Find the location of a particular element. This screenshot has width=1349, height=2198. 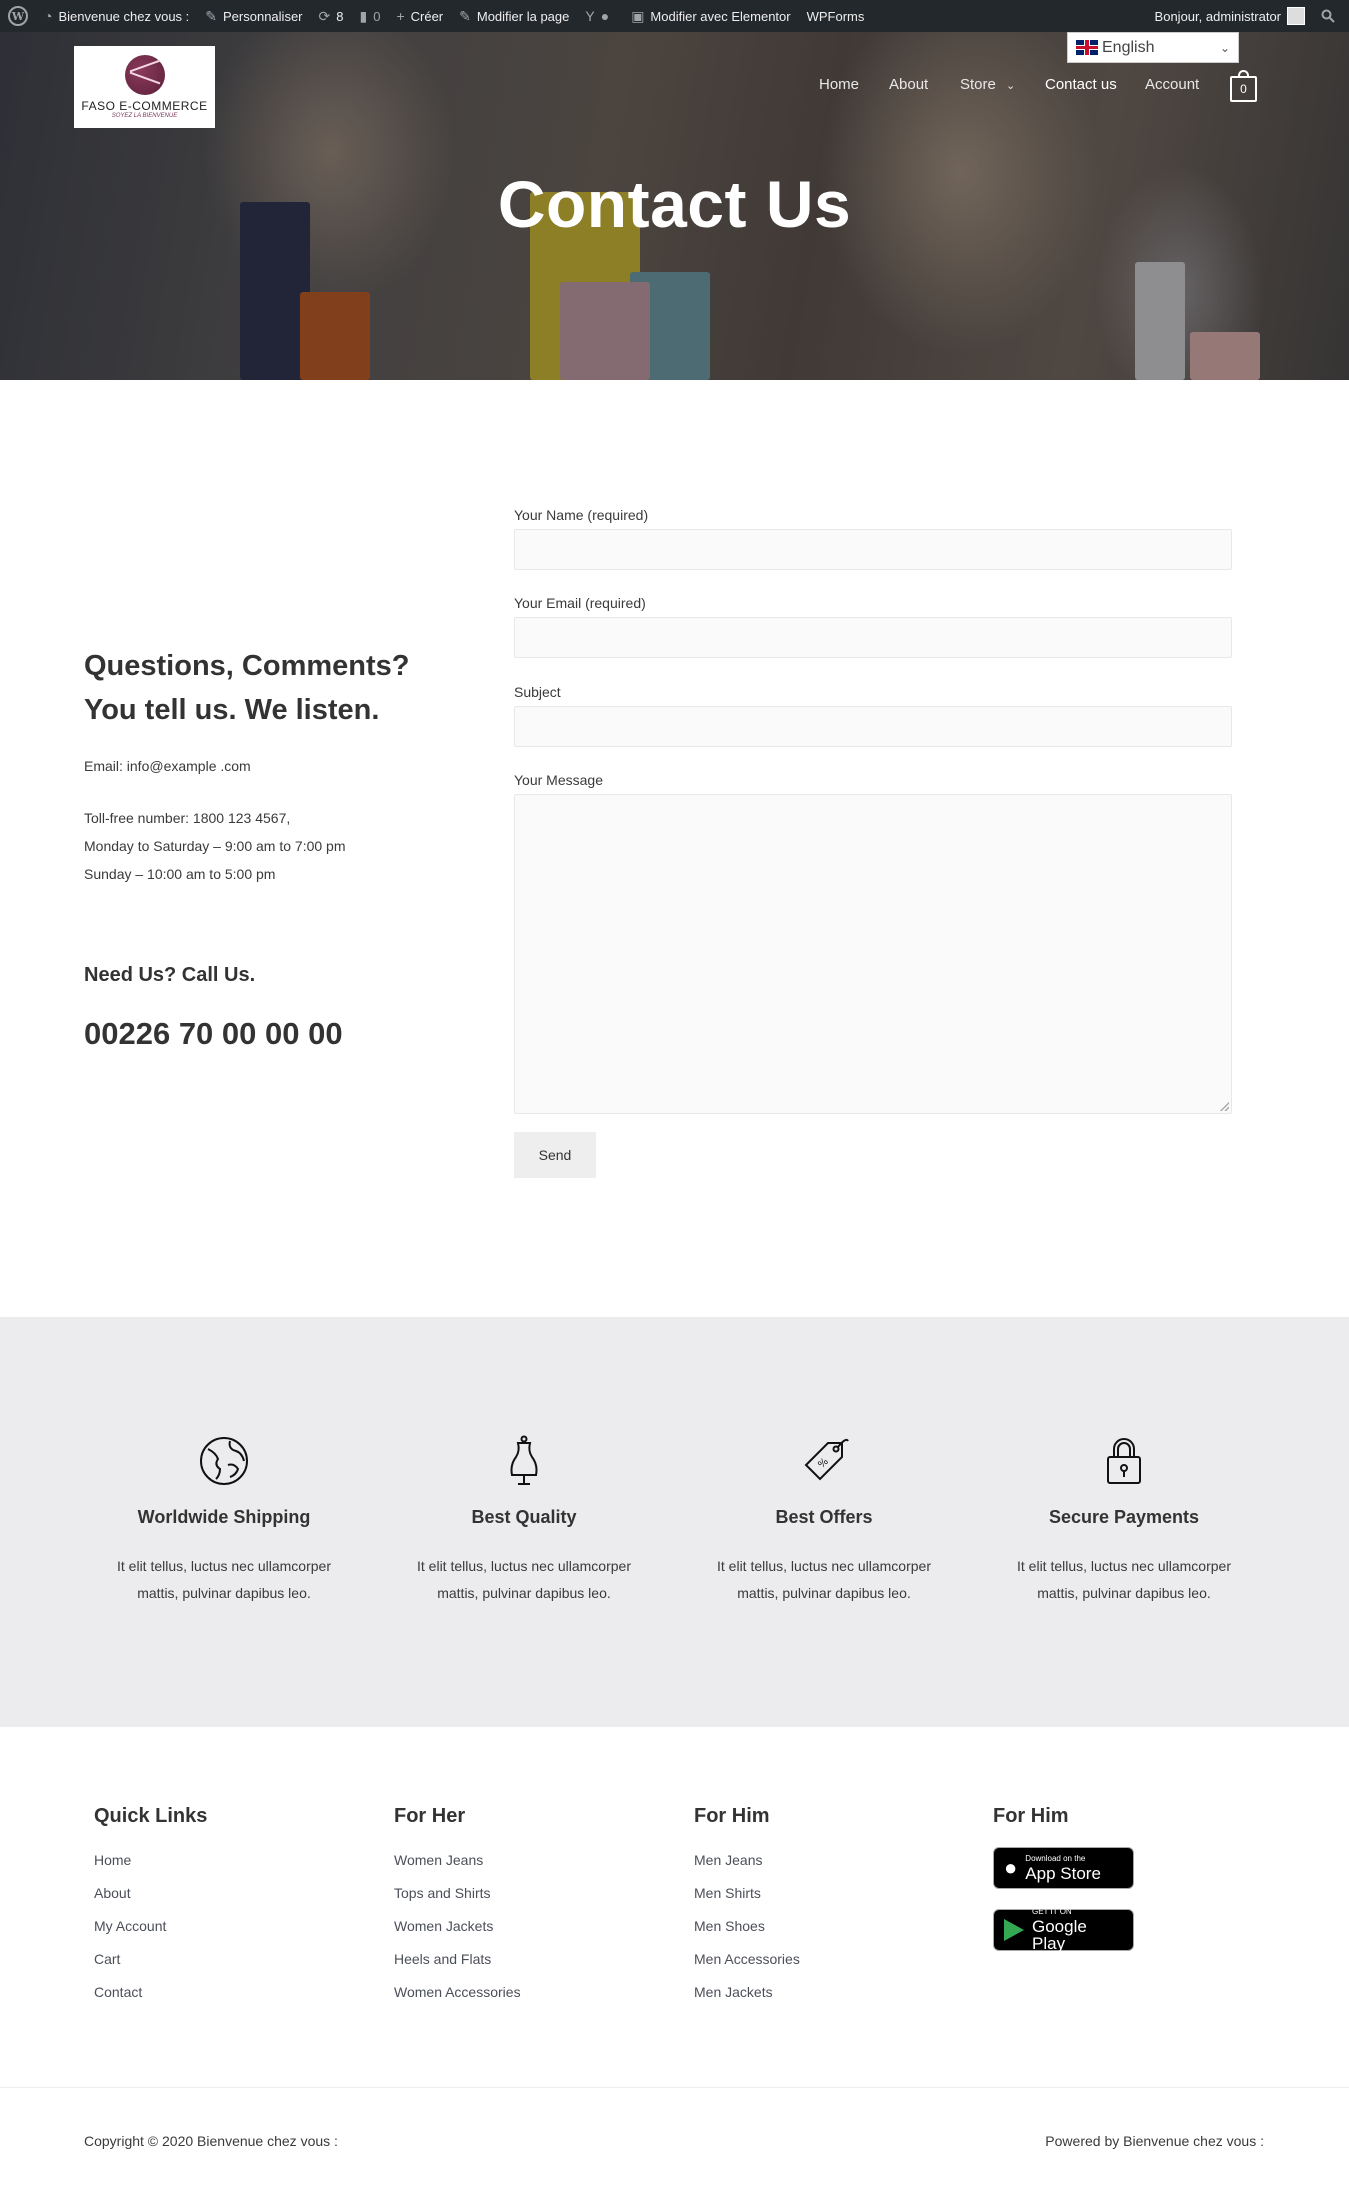

new-label: Créer is located at coordinates (427, 16).